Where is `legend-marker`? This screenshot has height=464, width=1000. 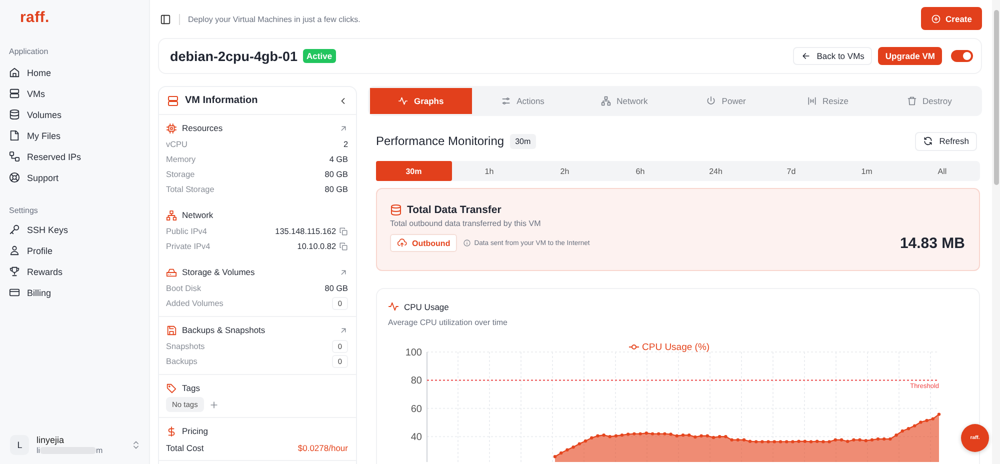
legend-marker is located at coordinates (634, 347).